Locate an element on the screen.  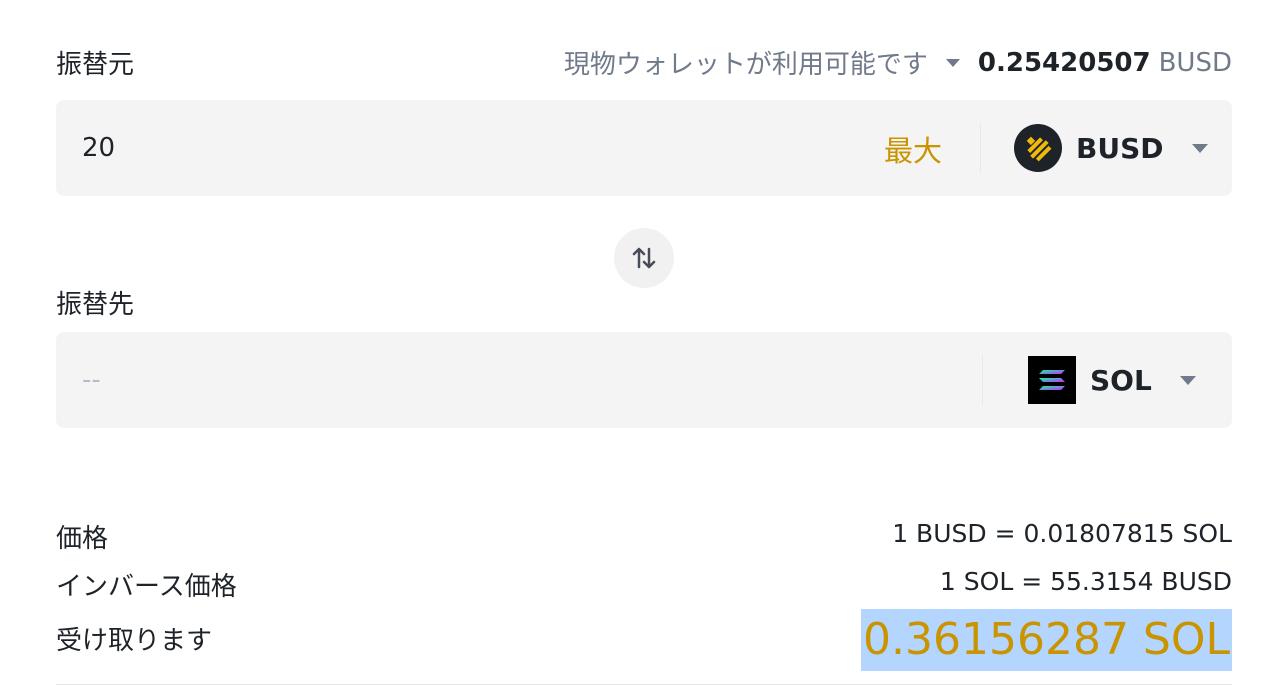
to-amount-box: SOL is located at coordinates (644, 380).